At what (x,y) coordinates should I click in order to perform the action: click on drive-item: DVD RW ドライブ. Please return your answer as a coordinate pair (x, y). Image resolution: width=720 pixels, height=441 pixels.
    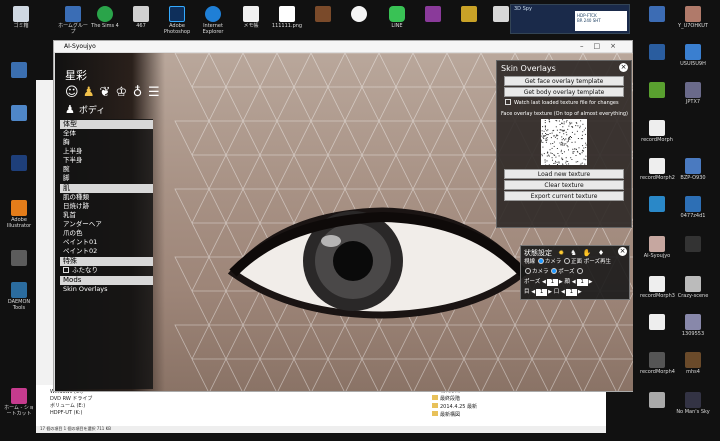
    Looking at the image, I should click on (86, 399).